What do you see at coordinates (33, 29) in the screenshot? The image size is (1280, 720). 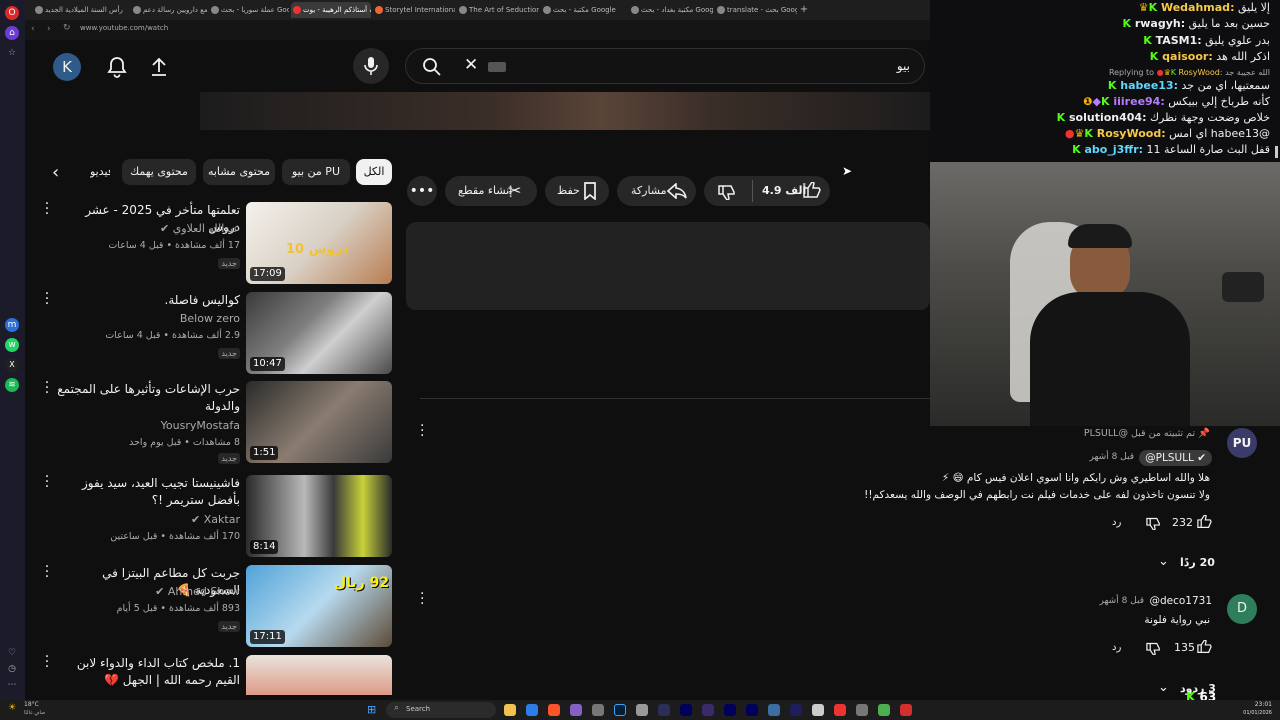 I see `back-icon: ‹` at bounding box center [33, 29].